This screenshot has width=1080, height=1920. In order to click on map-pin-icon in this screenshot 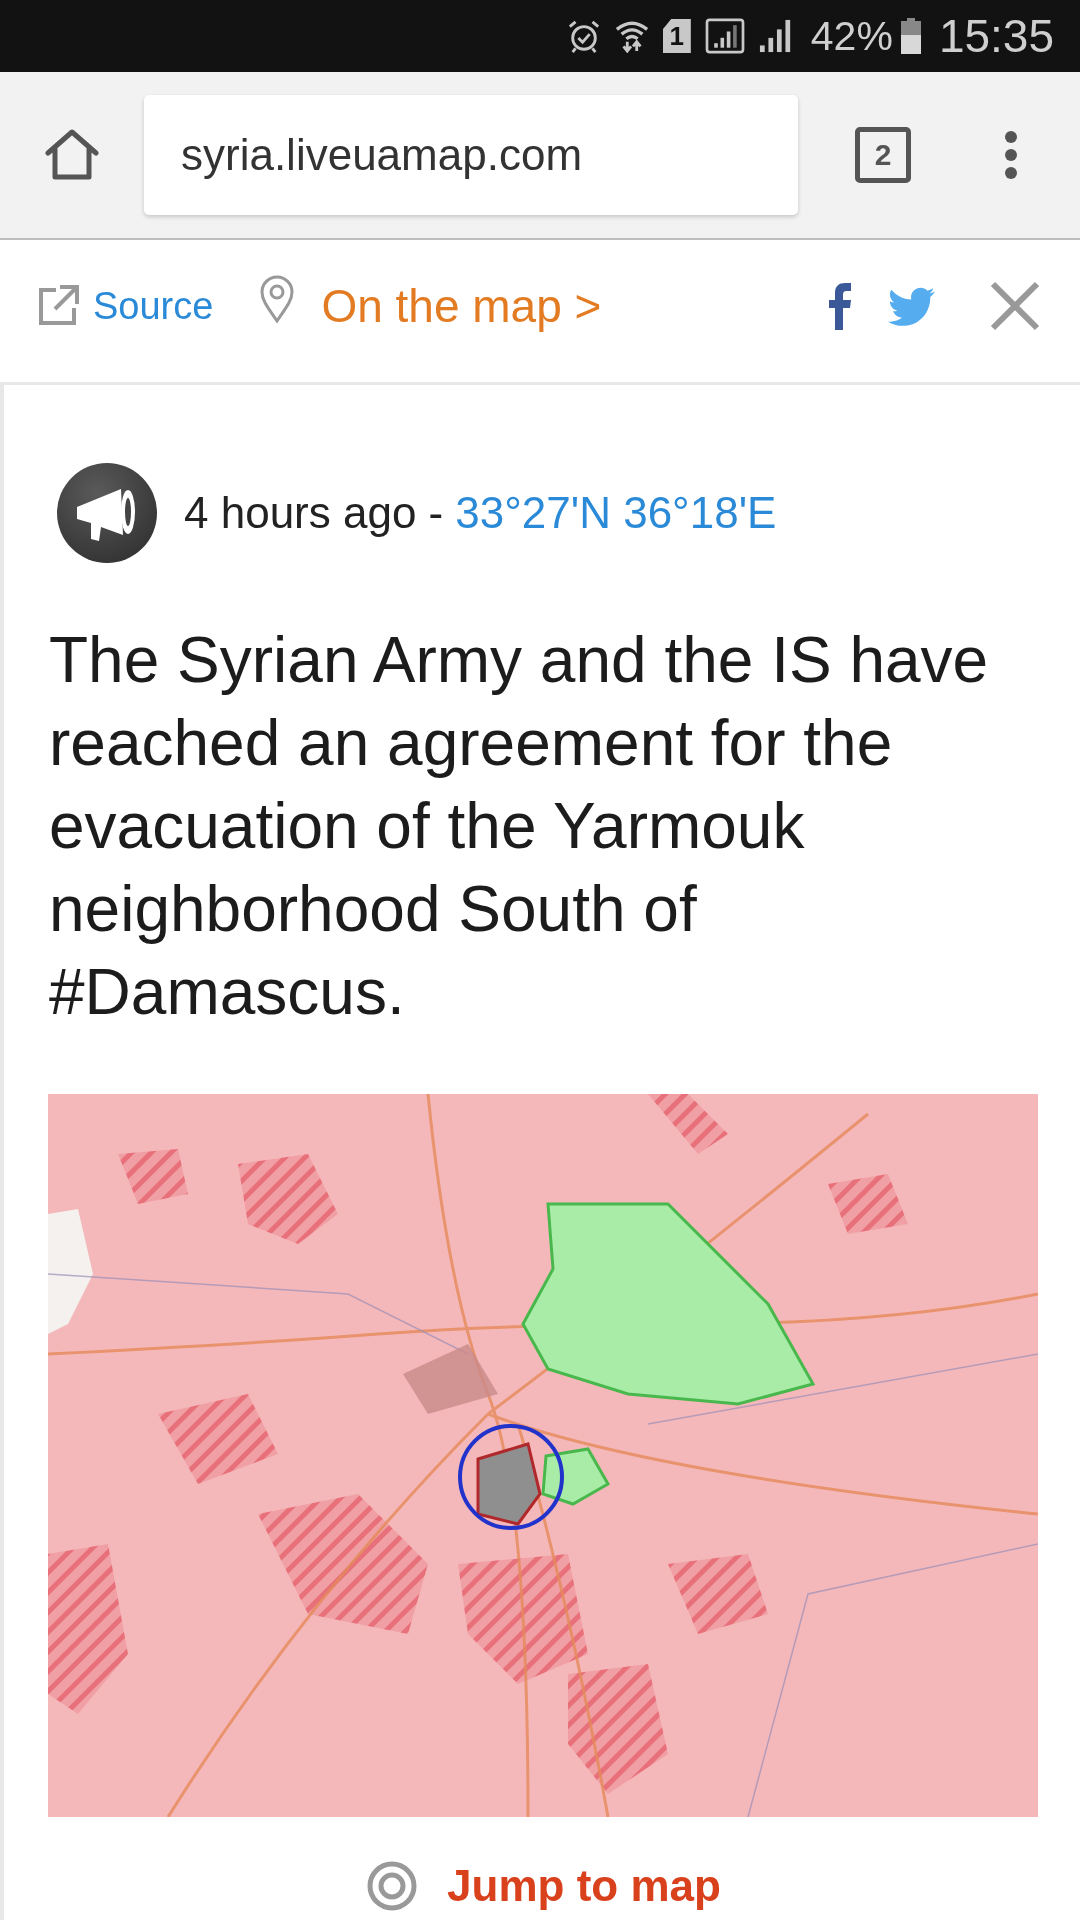, I will do `click(277, 299)`.